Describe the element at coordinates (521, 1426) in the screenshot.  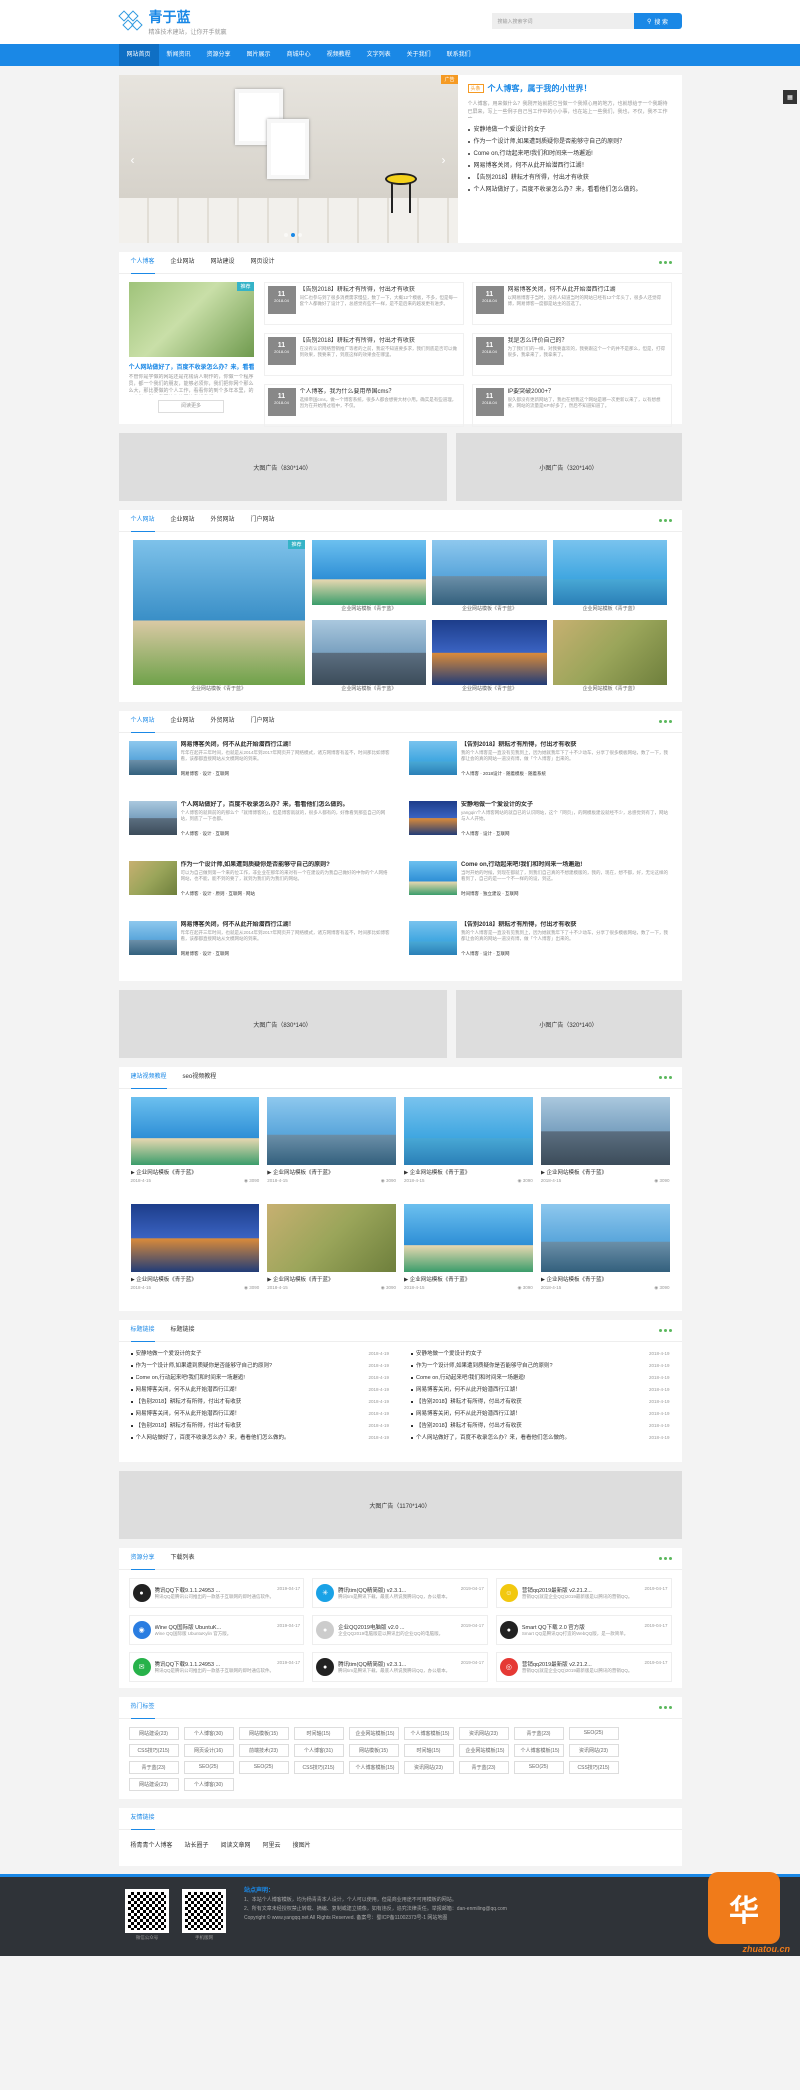
I see `list-title: 【告别2018】耕耘才有所得，付出才有收获` at that location.